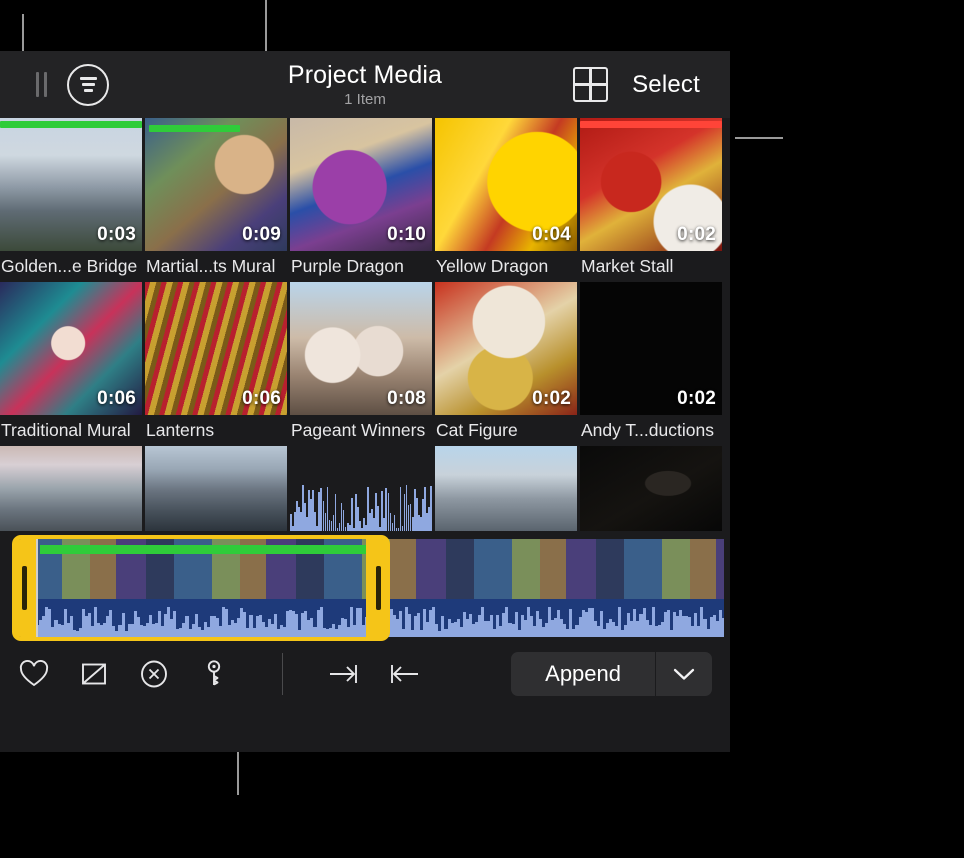 Image resolution: width=964 pixels, height=858 pixels. Describe the element at coordinates (180, 430) in the screenshot. I see `media-item-label: Lanterns` at that location.